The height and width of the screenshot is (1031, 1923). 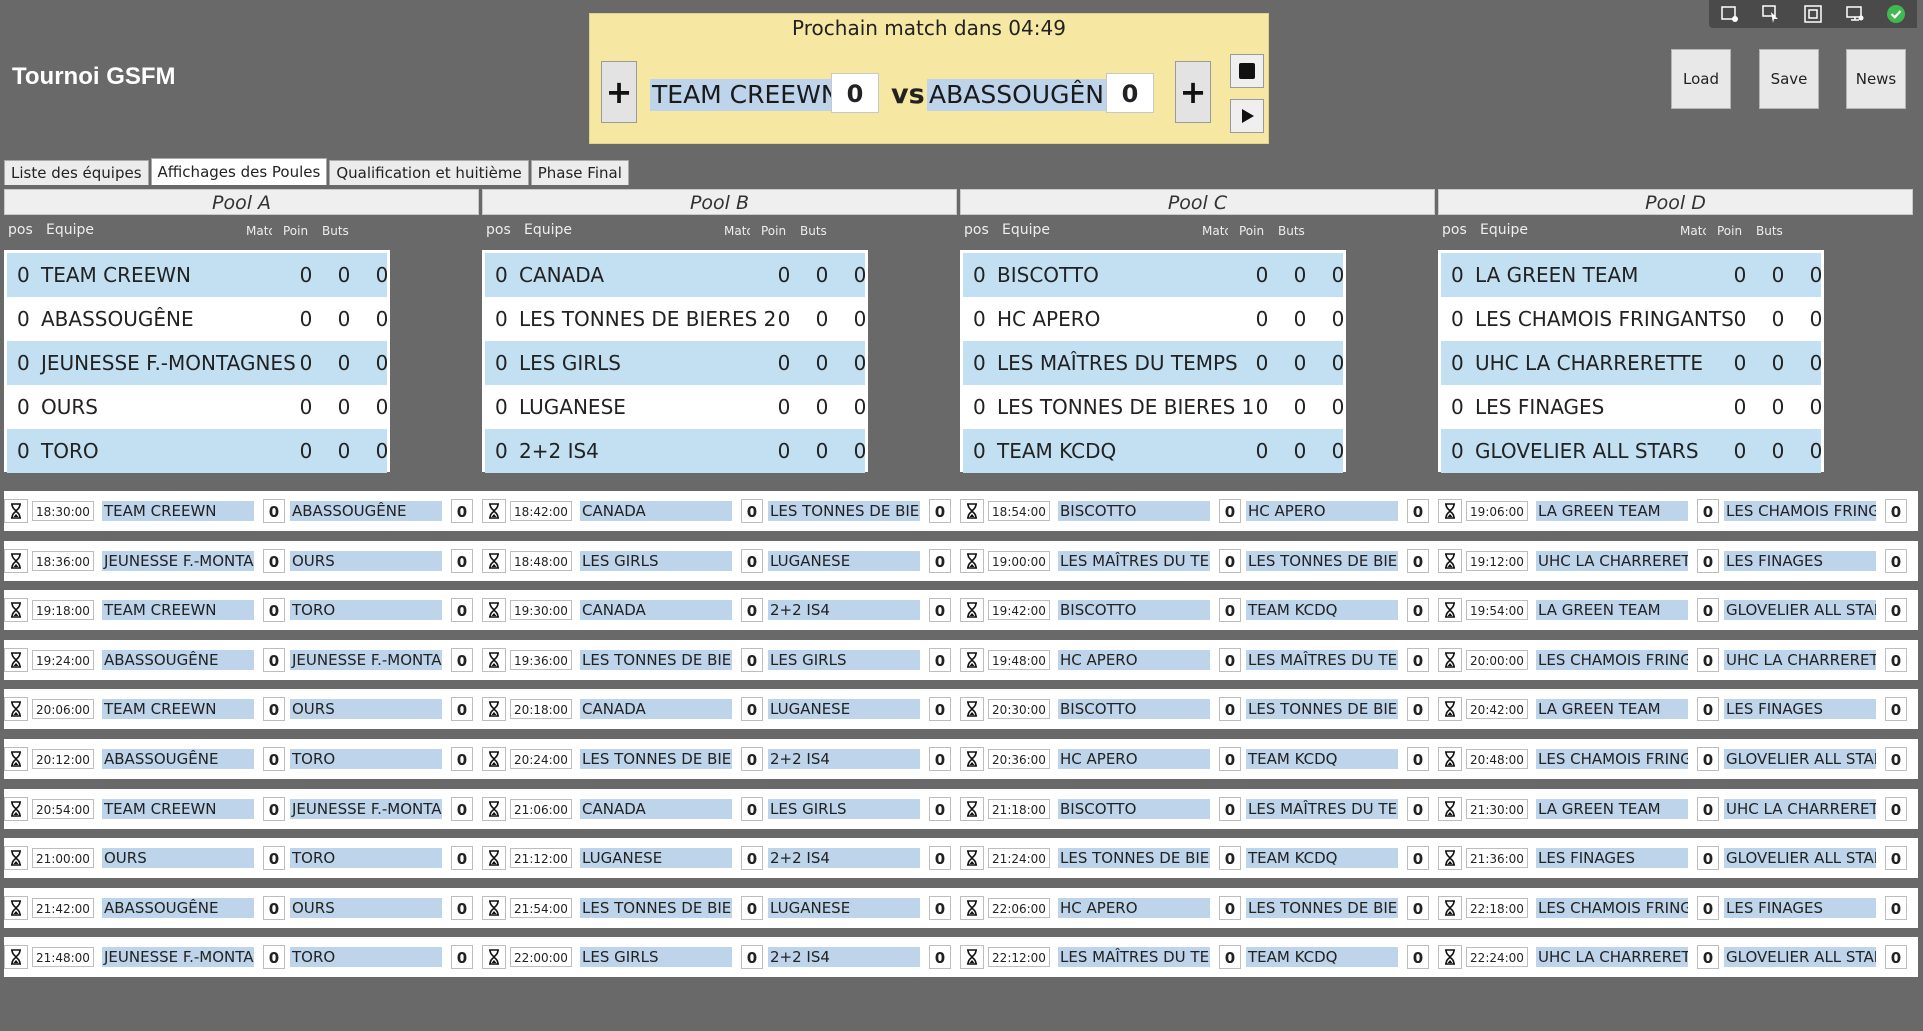 What do you see at coordinates (541, 808) in the screenshot?
I see `match-time: 21:06:00` at bounding box center [541, 808].